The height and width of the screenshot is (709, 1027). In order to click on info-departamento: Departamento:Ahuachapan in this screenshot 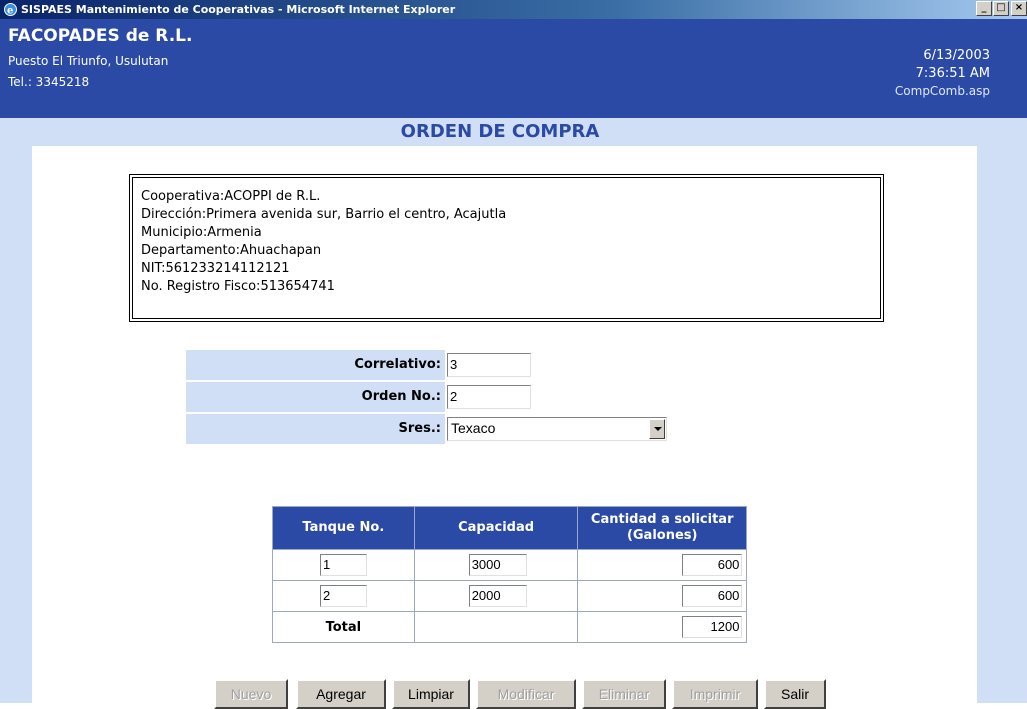, I will do `click(231, 250)`.